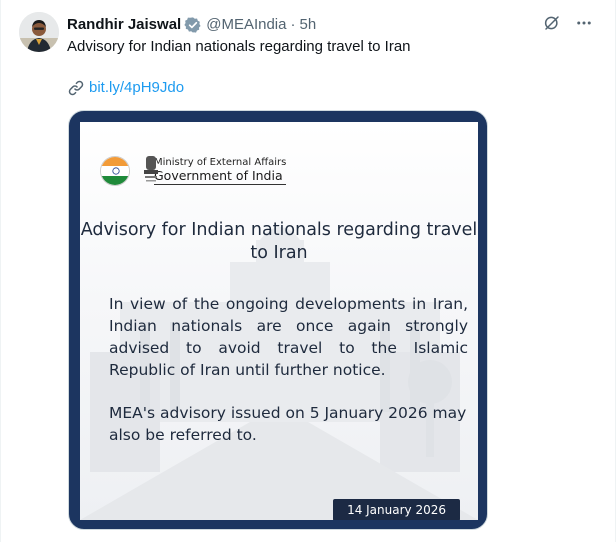 The height and width of the screenshot is (542, 616). What do you see at coordinates (396, 509) in the screenshot?
I see `date-badge: 14 January 2026` at bounding box center [396, 509].